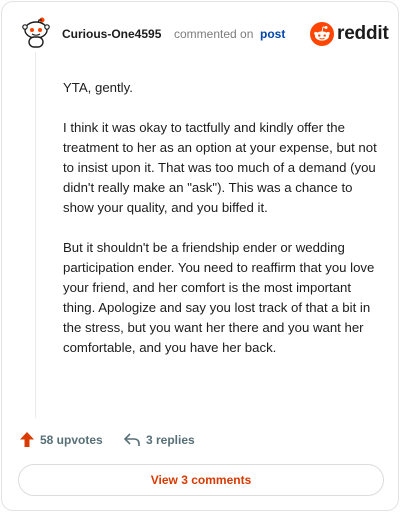 This screenshot has width=400, height=512. I want to click on thread-line, so click(35, 235).